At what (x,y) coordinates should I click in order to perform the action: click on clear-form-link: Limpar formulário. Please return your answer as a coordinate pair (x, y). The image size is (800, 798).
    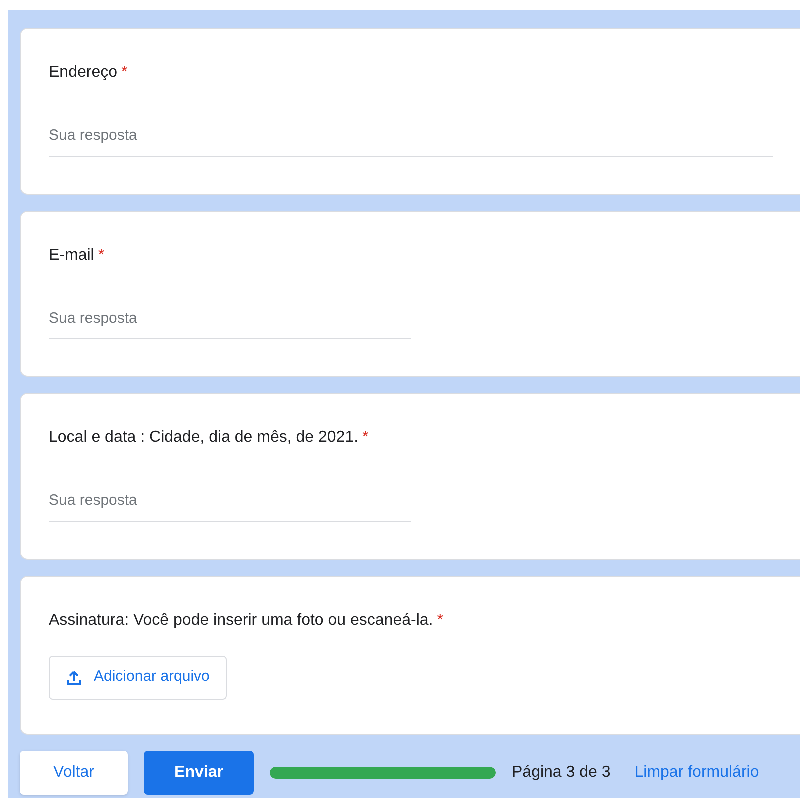
    Looking at the image, I should click on (697, 772).